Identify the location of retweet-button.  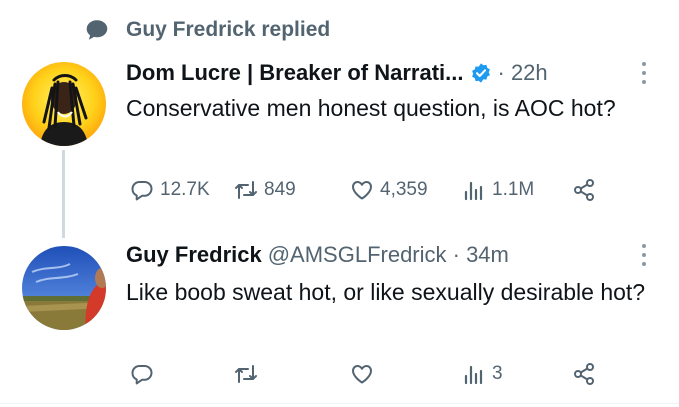
(249, 374).